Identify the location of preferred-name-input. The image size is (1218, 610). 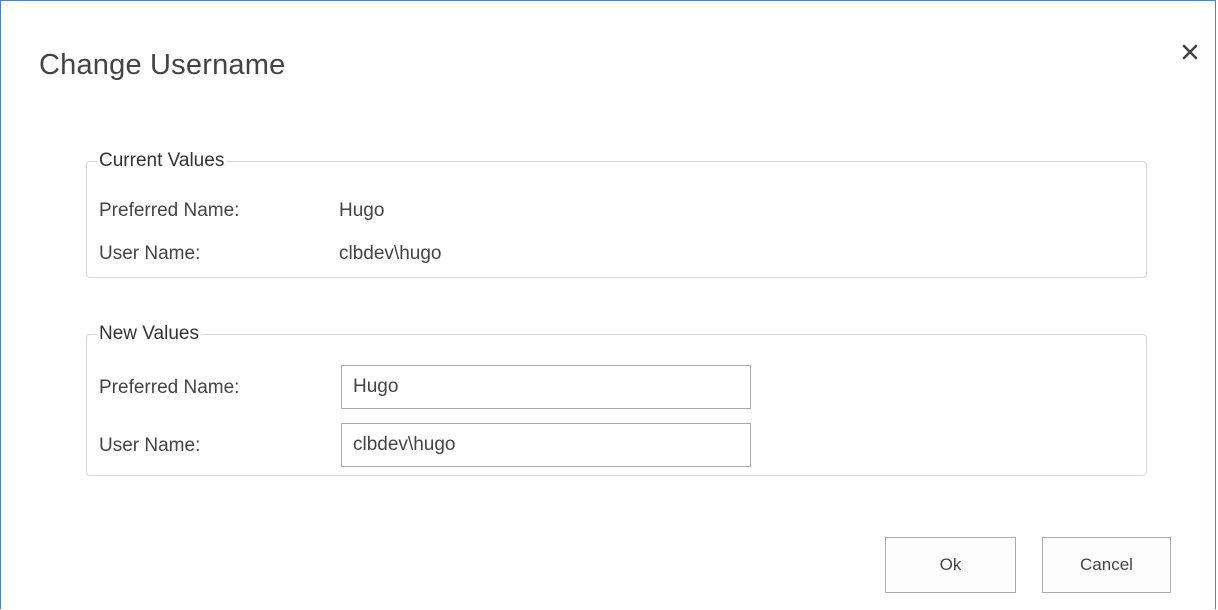
(546, 387).